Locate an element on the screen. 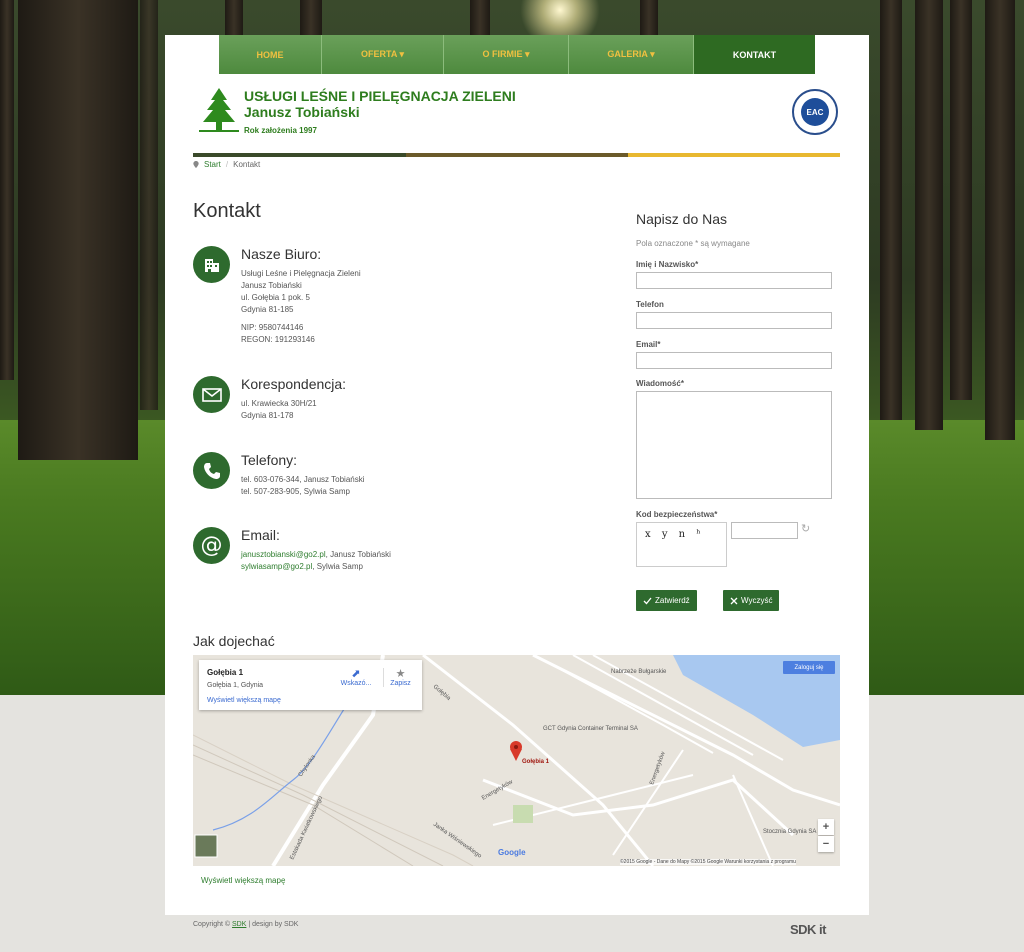 This screenshot has width=1024, height=952. map-card-title: Gołębia 1 is located at coordinates (225, 672).